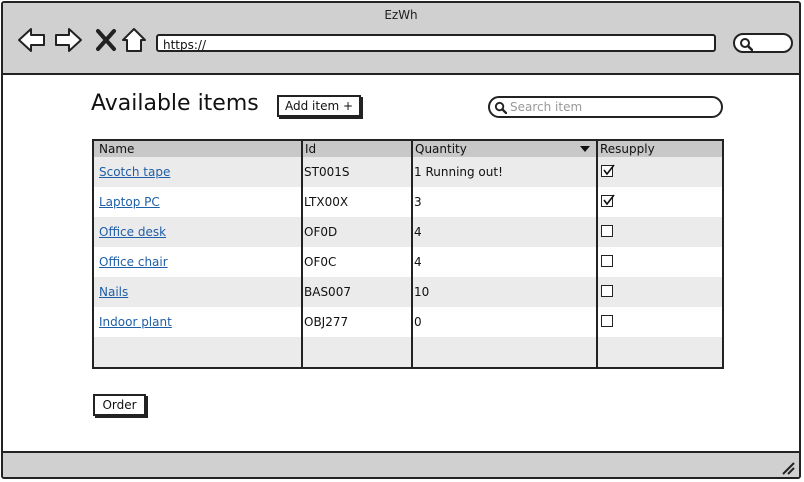 This screenshot has height=482, width=804. I want to click on table-row: Nails BAS007 10, so click(408, 292).